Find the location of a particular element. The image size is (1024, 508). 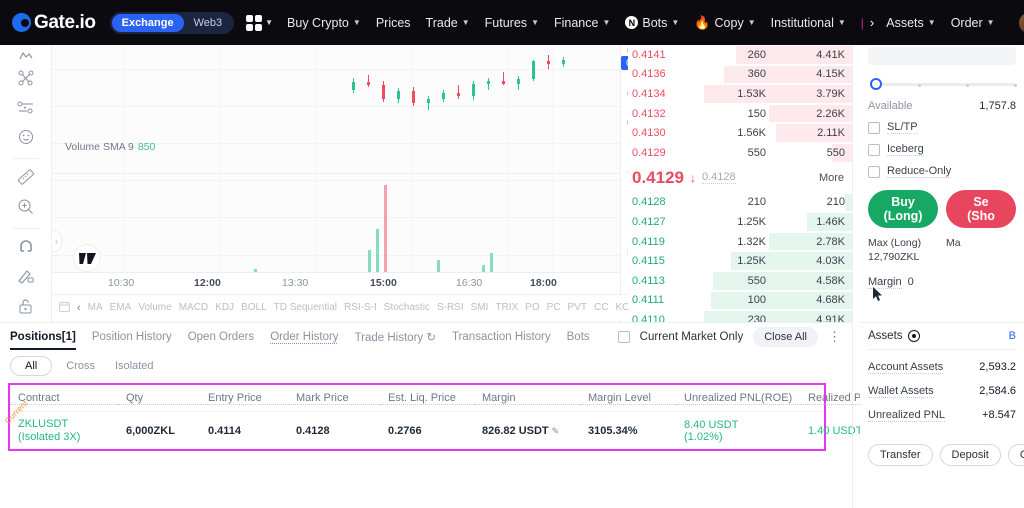

filter-all: All is located at coordinates (31, 366).